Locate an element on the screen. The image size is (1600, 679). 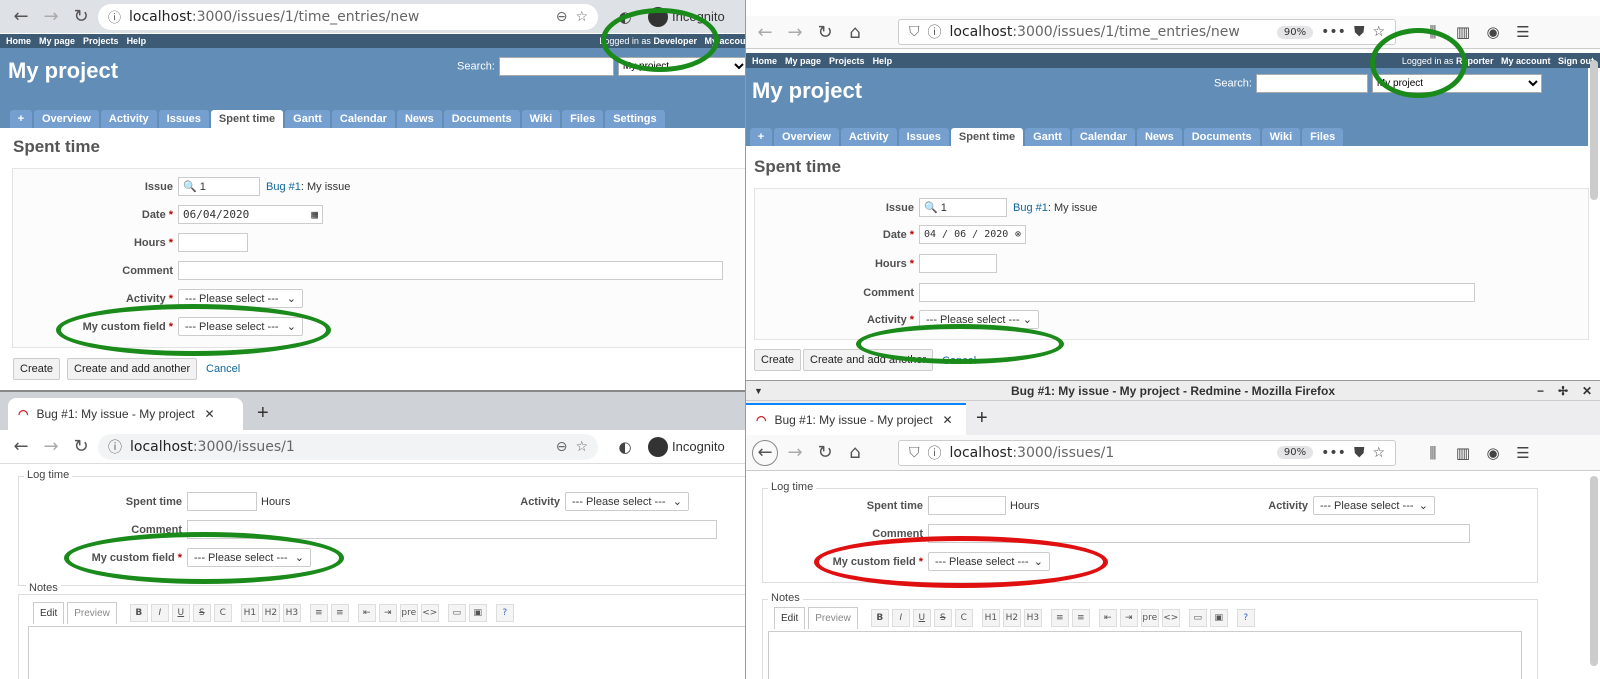
address-bar: ⓘ localhost:3000/issues/1 ⊖ ☆ is located at coordinates (348, 446).